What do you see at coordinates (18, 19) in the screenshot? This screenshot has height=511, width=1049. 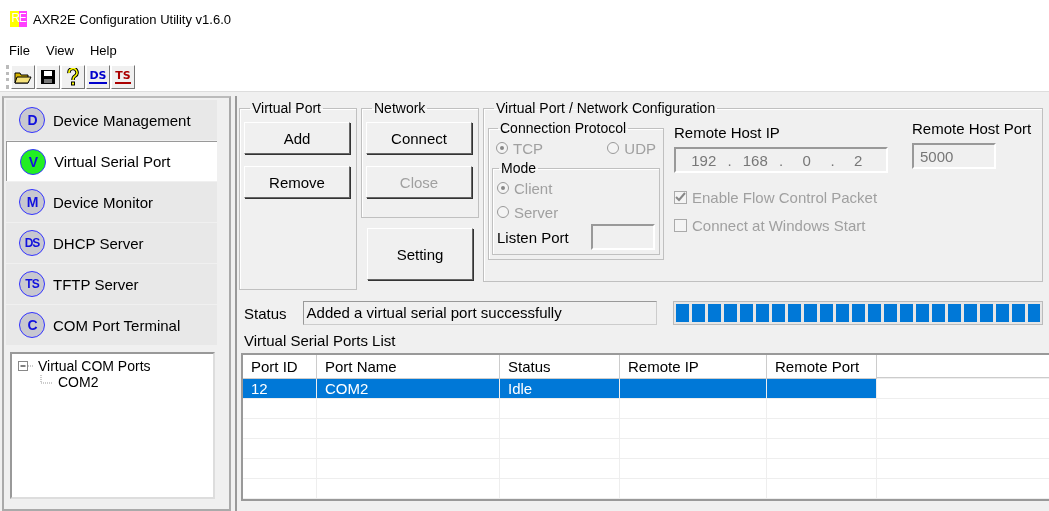 I see `app-logo: RE` at bounding box center [18, 19].